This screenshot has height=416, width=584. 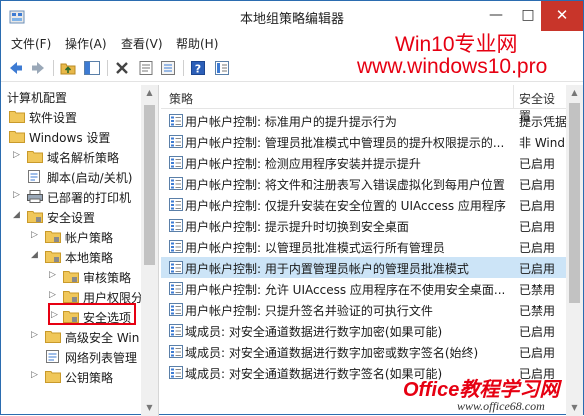 I want to click on table-row: 用户帐户控制: 用于内置管理员帐户的管理员批准模式 已启用, so click(x=363, y=267).